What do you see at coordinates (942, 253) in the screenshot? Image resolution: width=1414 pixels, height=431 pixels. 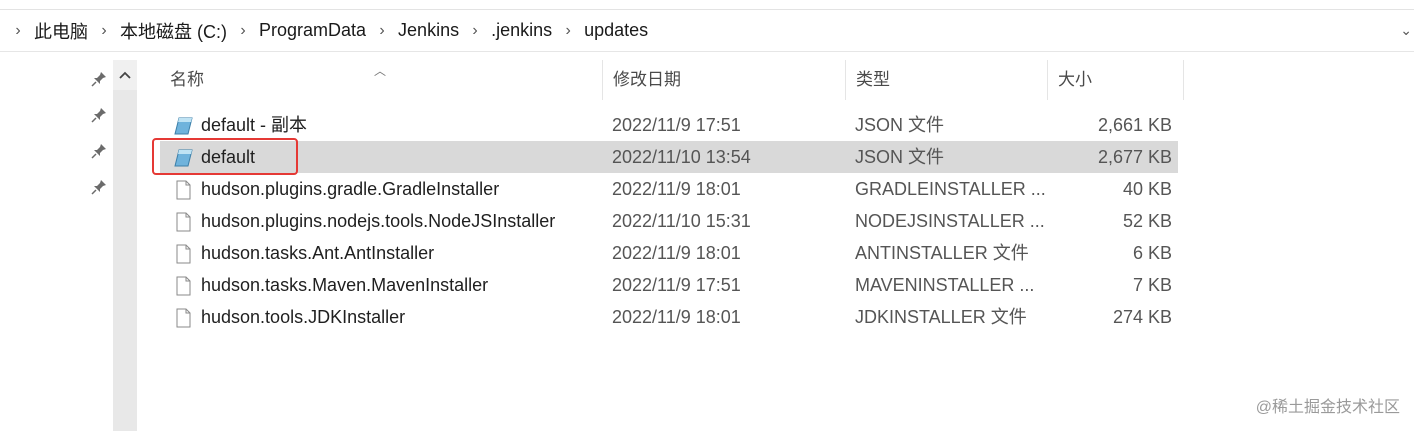 I see `file-type: ANTINSTALLER 文件` at bounding box center [942, 253].